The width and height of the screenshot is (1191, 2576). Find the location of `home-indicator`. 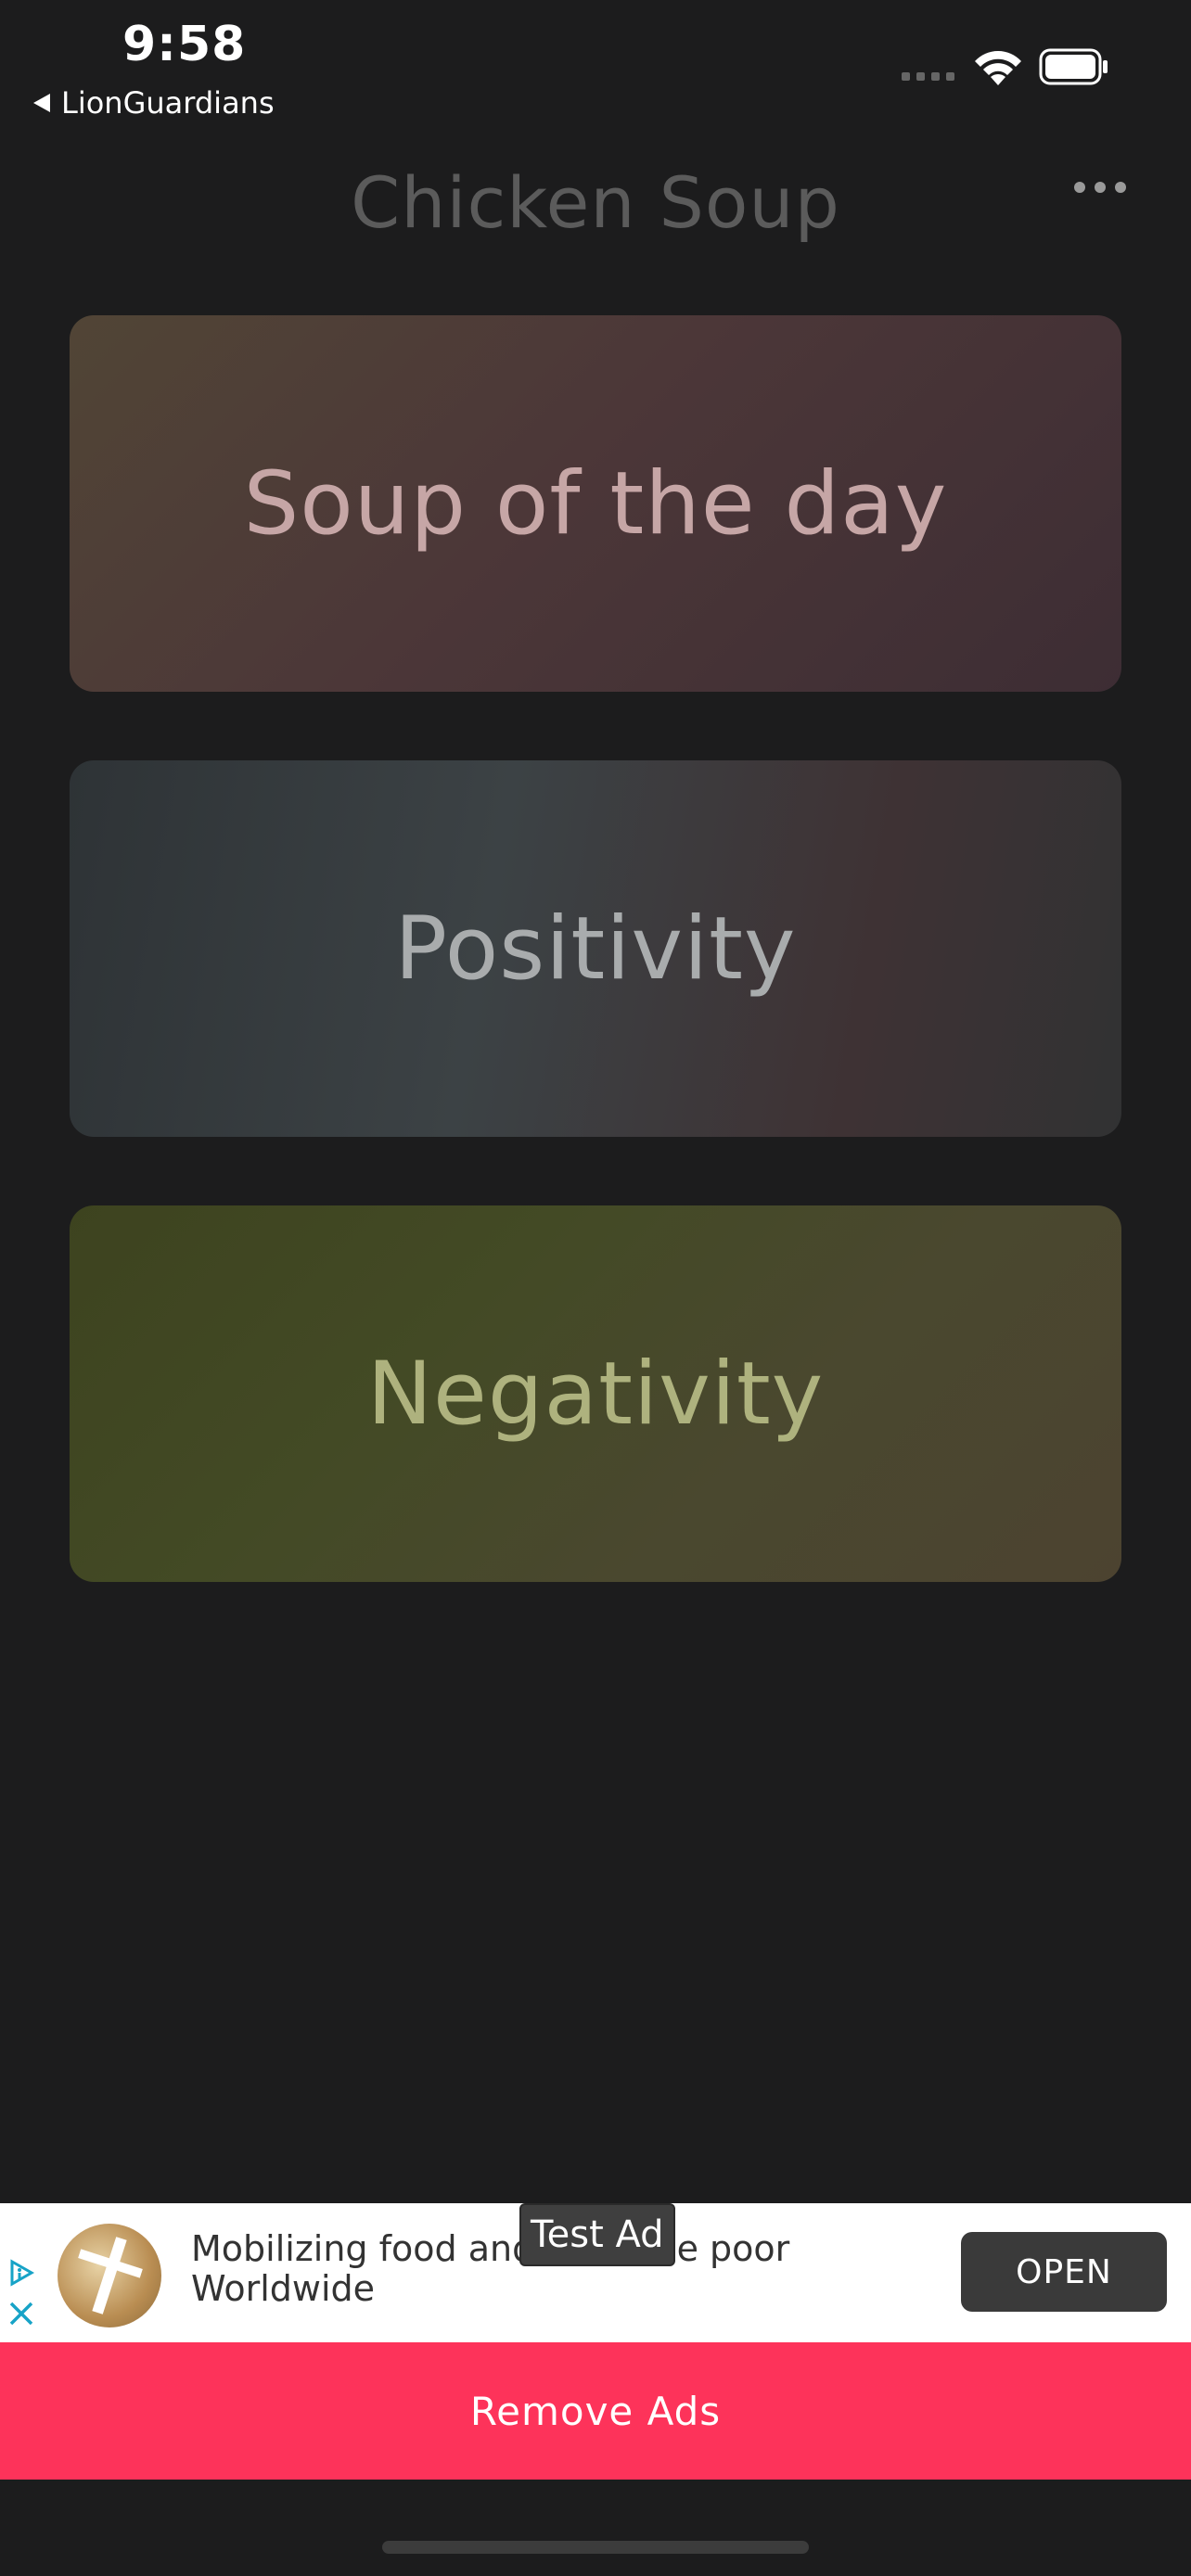

home-indicator is located at coordinates (595, 2547).